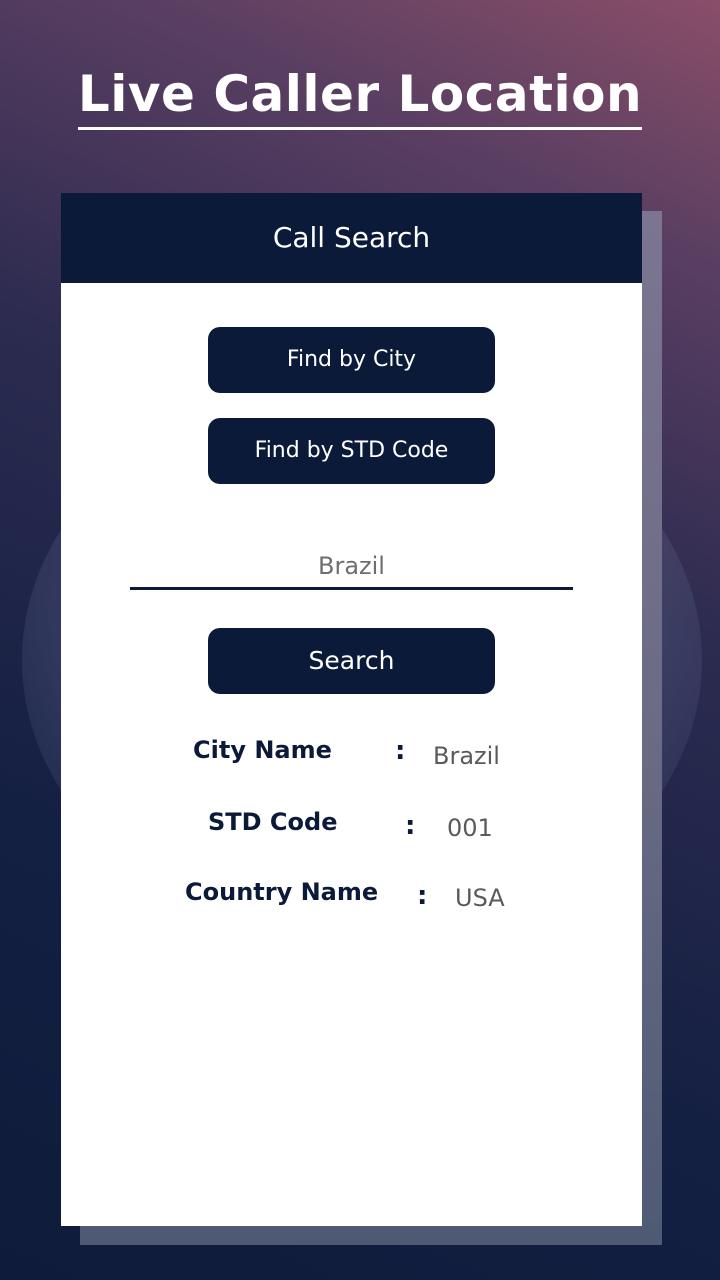 The height and width of the screenshot is (1280, 720). I want to click on card-header-title: Call Search, so click(351, 237).